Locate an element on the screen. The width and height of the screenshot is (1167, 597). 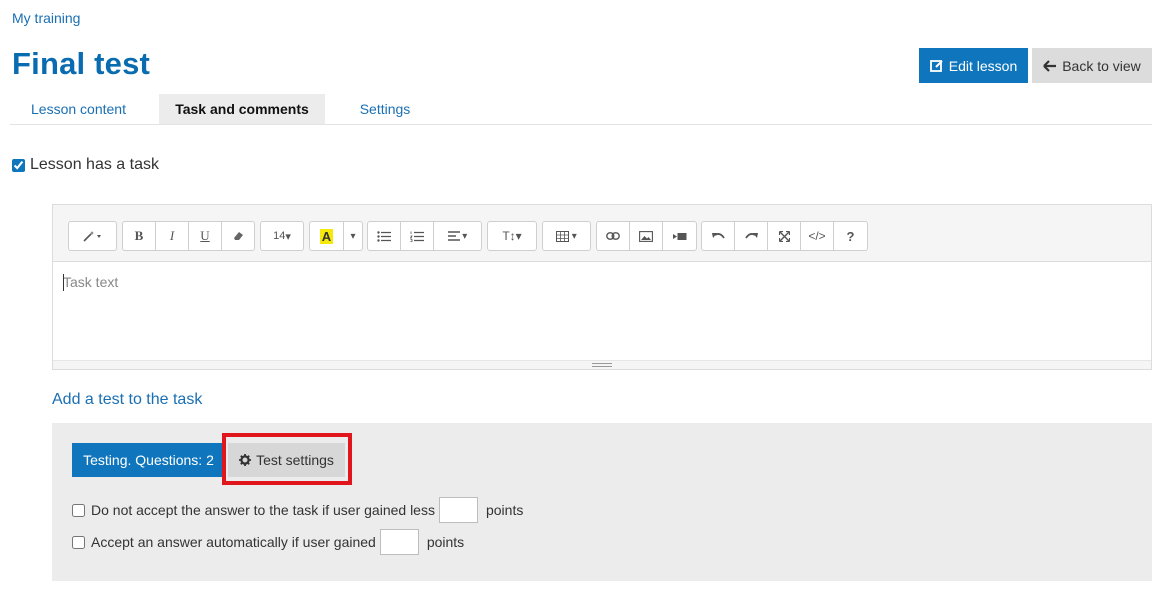
table-icon: ▾ is located at coordinates (566, 236).